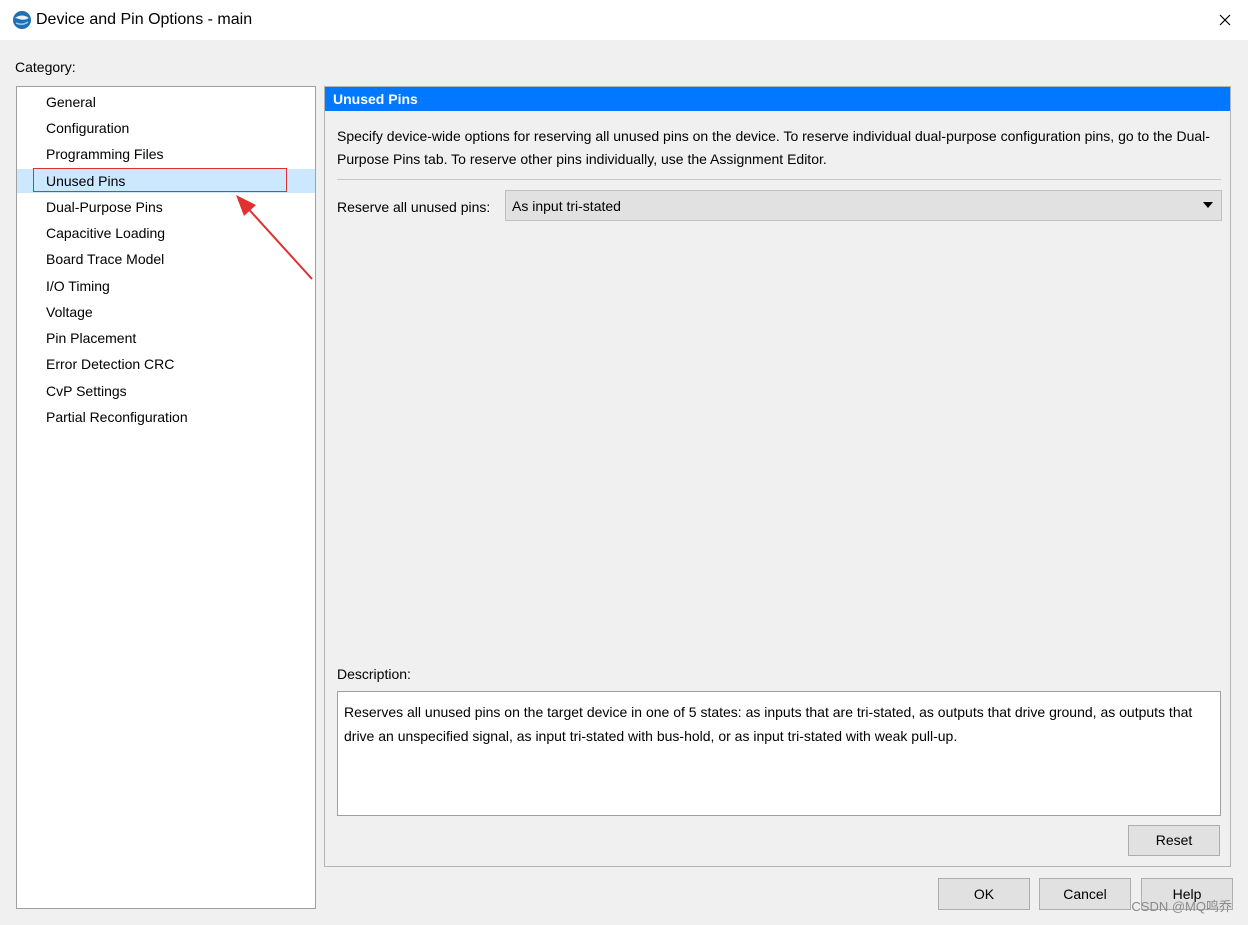  I want to click on cancel-button: Cancel, so click(1085, 894).